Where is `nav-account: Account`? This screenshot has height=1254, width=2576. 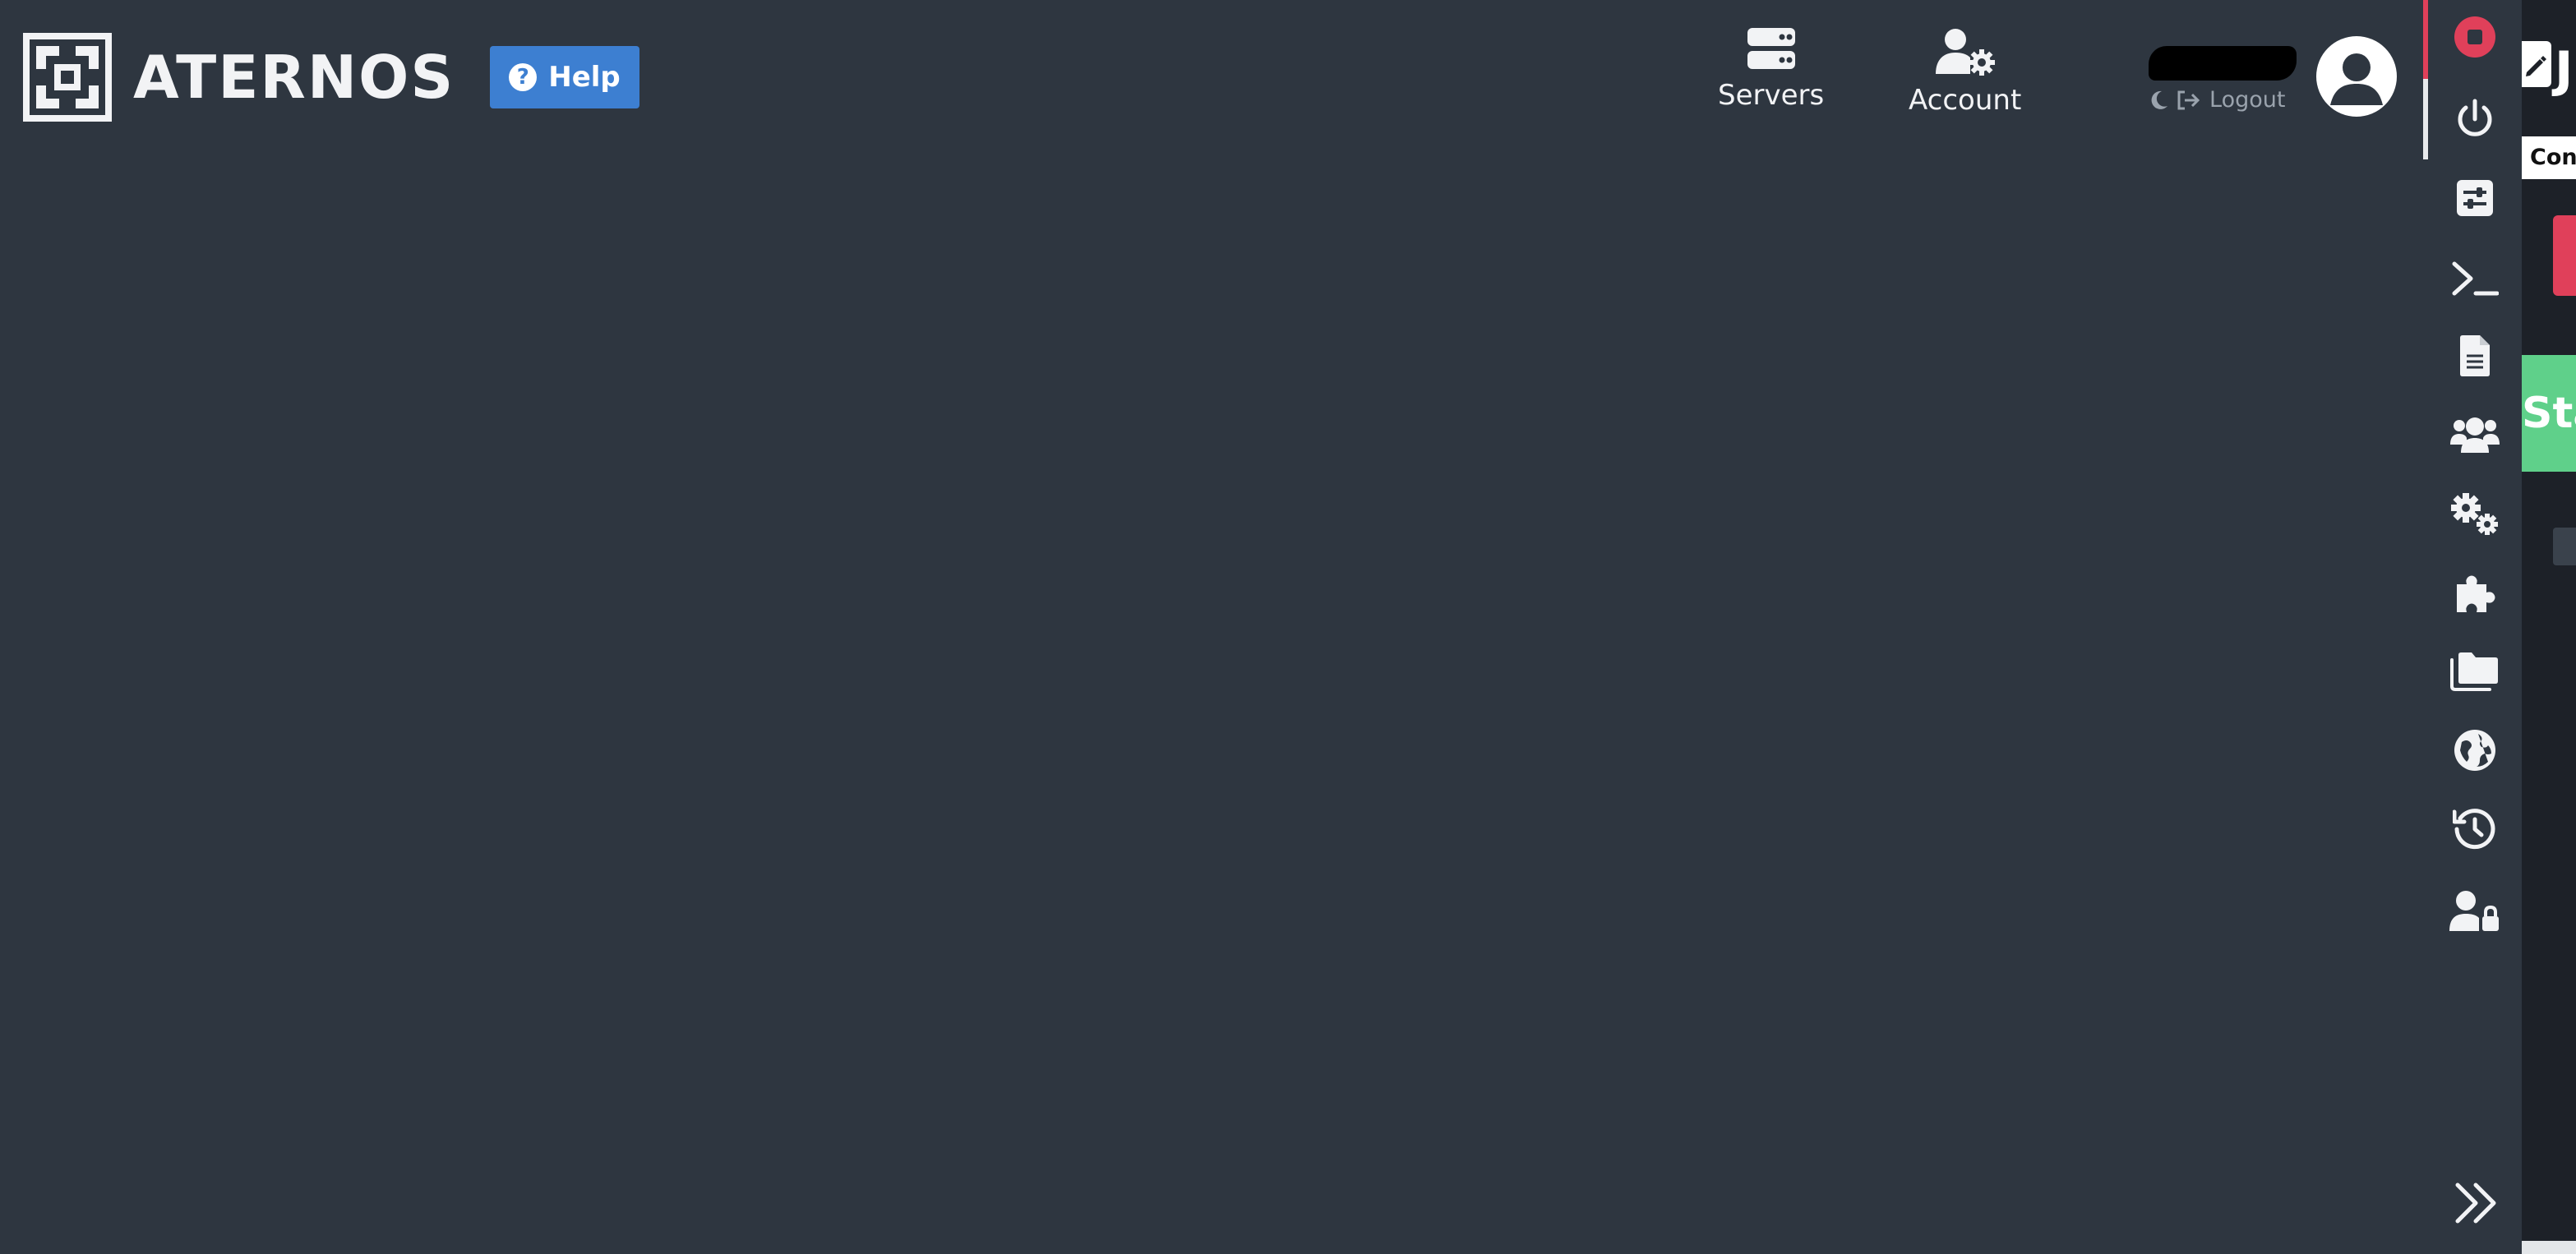 nav-account: Account is located at coordinates (1965, 72).